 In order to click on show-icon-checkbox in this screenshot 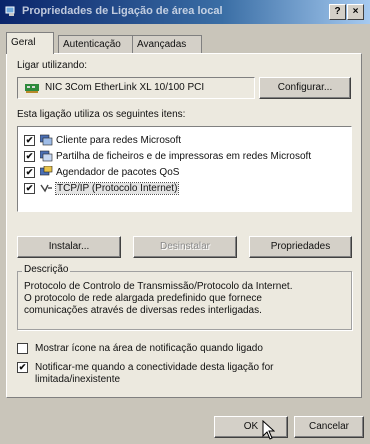, I will do `click(22, 348)`.